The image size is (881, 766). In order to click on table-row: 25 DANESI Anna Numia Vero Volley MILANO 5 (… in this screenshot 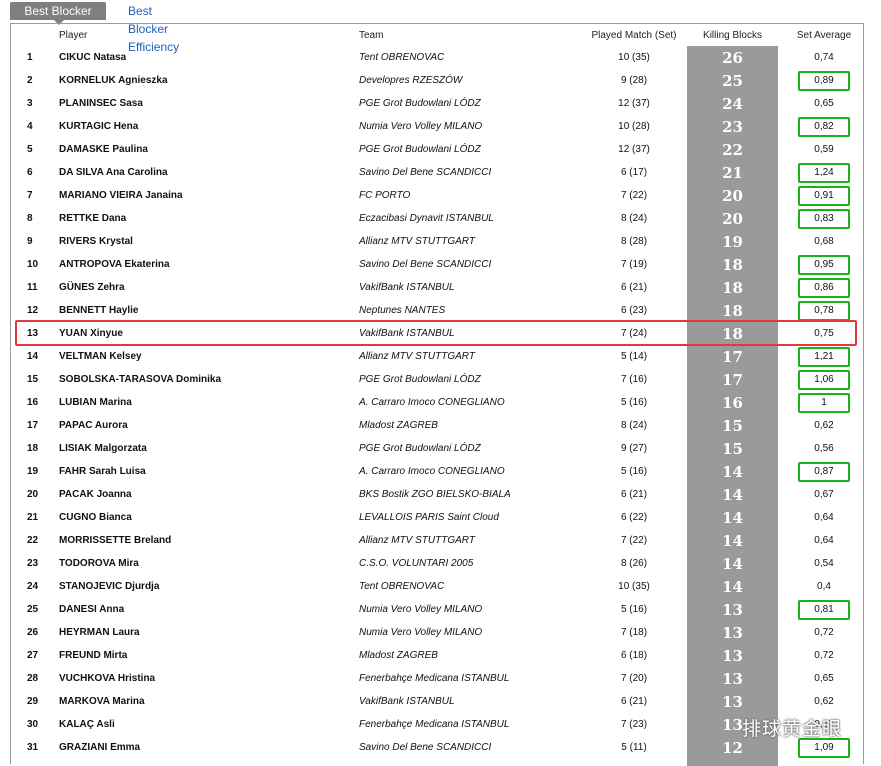, I will do `click(437, 609)`.